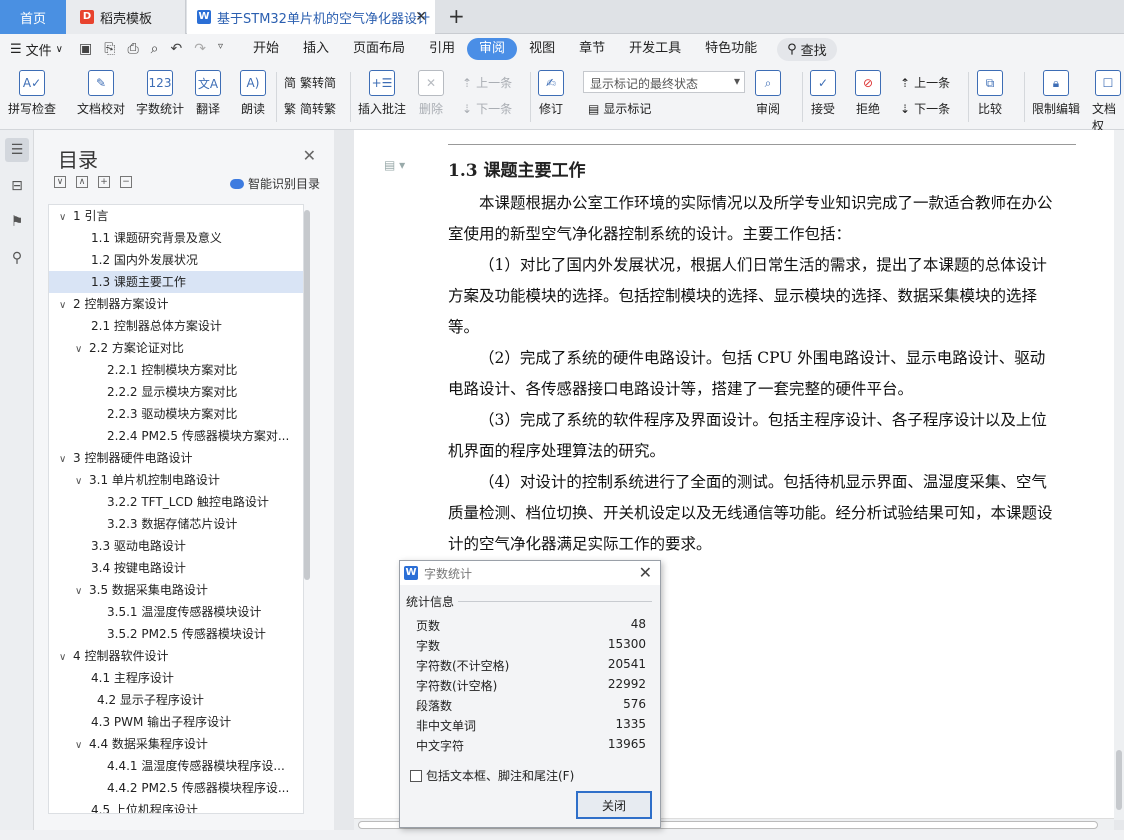 The height and width of the screenshot is (840, 1124). Describe the element at coordinates (768, 93) in the screenshot. I see `review-pane-button: ⌕ 审阅` at that location.